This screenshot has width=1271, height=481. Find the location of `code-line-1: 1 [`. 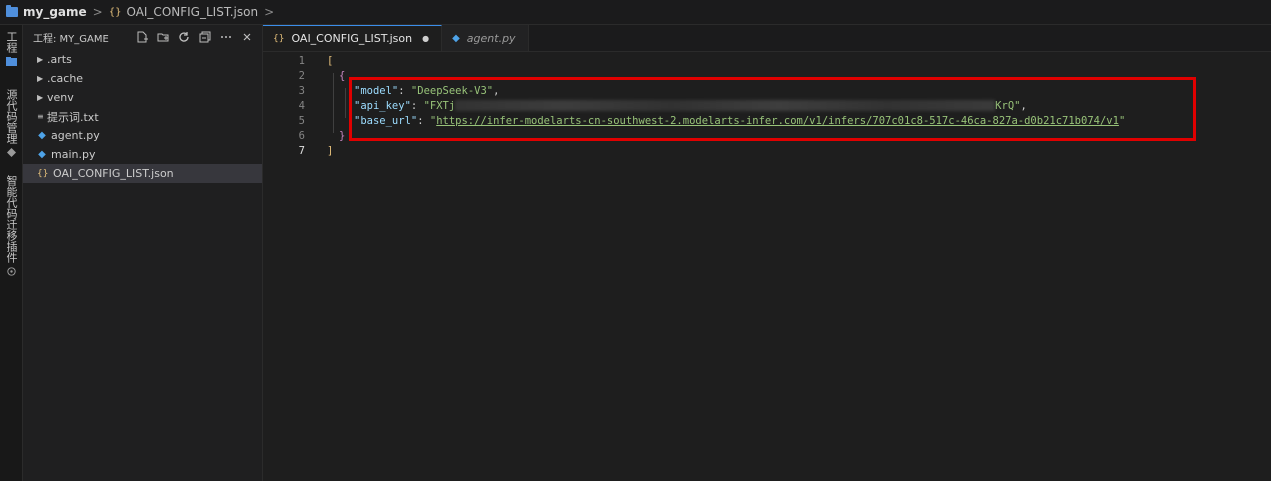

code-line-1: 1 [ is located at coordinates (767, 60).